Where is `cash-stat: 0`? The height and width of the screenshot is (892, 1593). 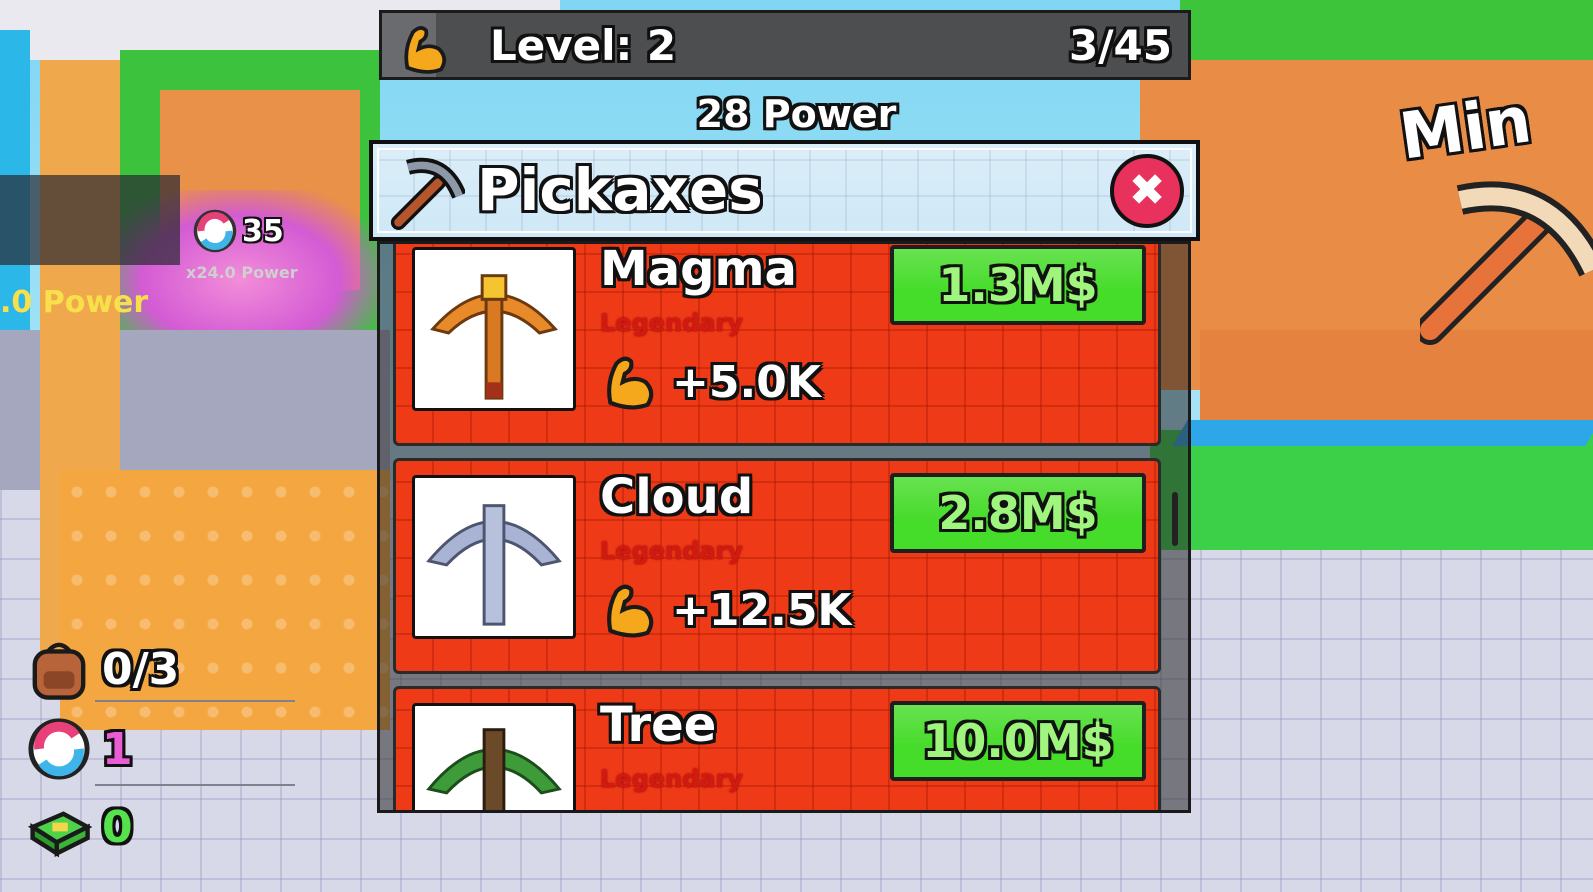
cash-stat: 0 is located at coordinates (79, 827).